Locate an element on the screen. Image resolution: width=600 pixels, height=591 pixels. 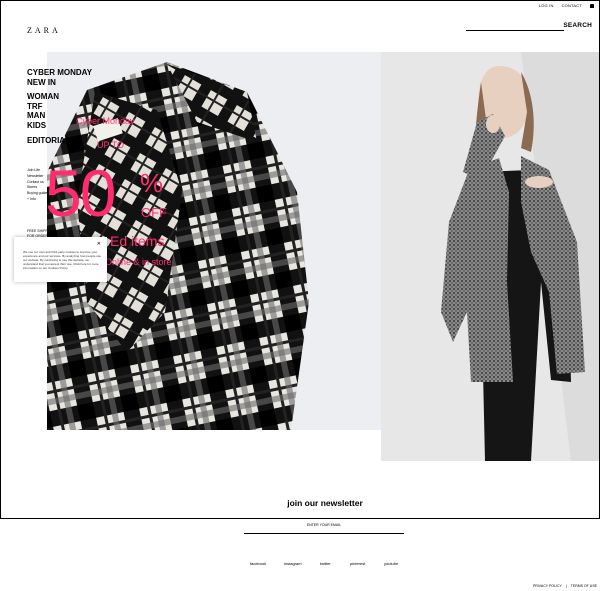
footer-links: PRIVACY POLICY | TERMS OF USE is located at coordinates (565, 586).